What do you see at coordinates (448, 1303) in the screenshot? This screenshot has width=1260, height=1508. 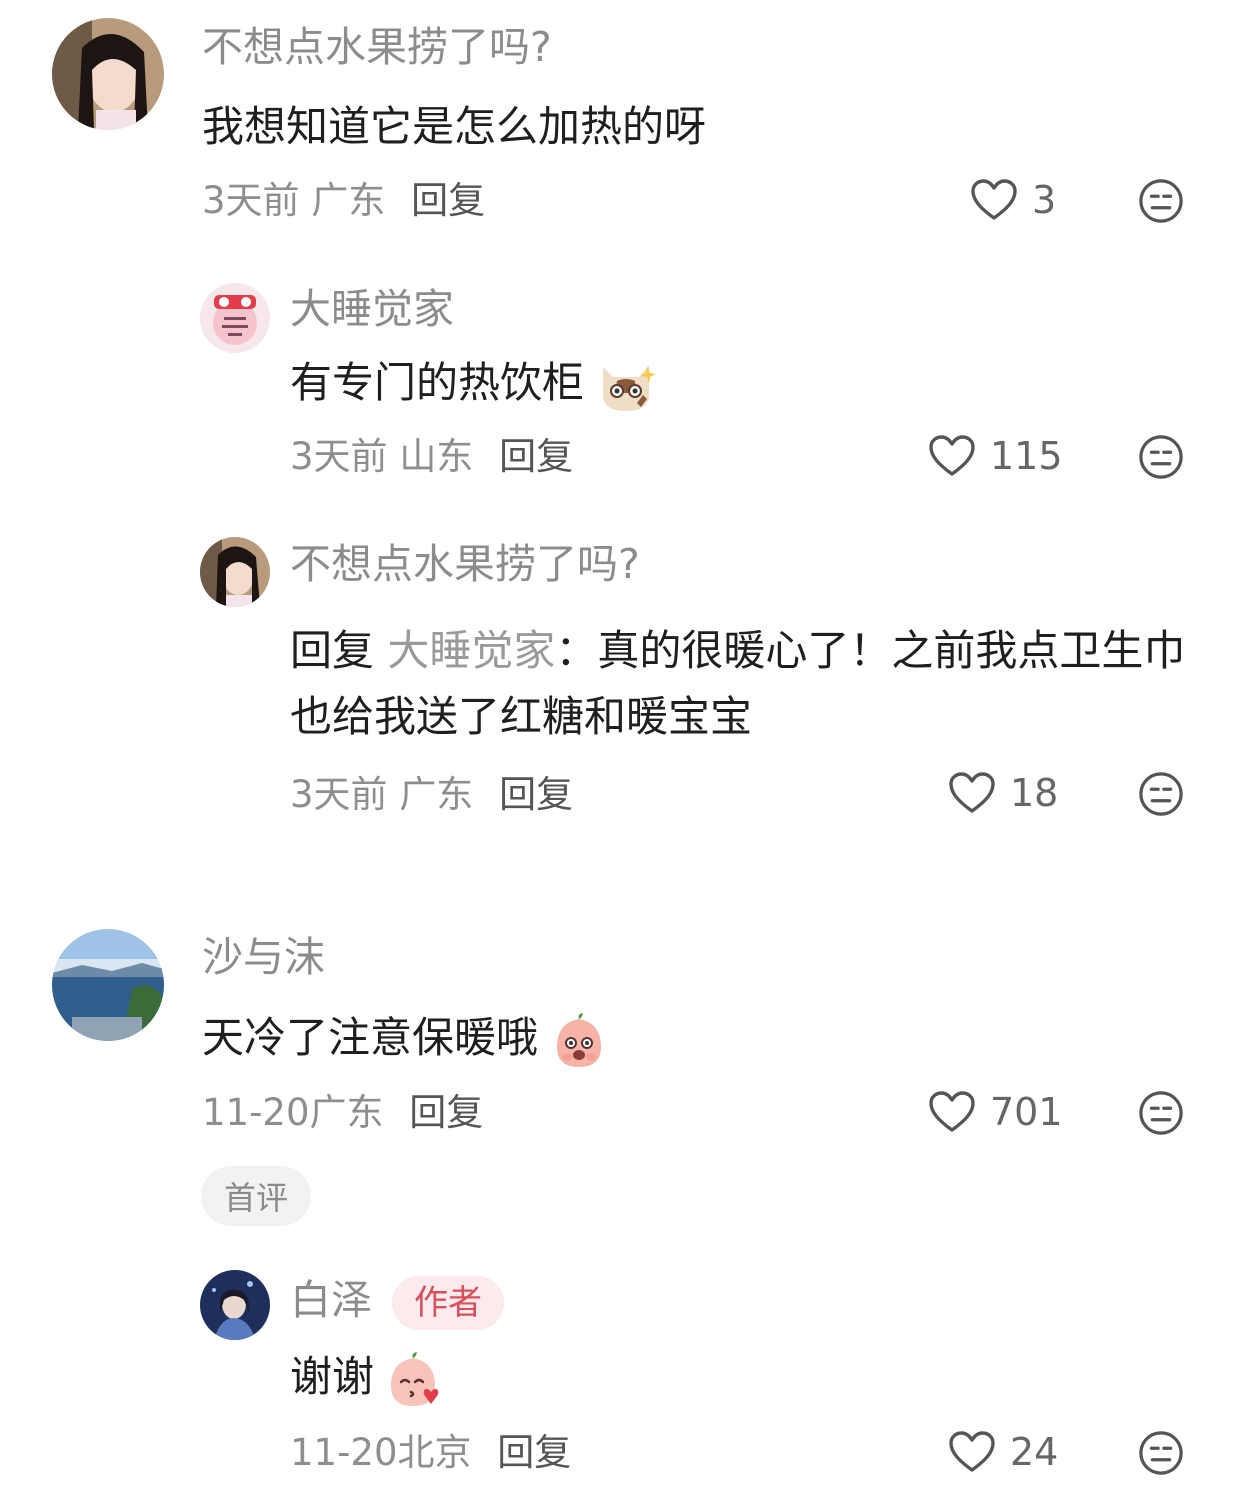 I see `author-badge: 作者` at bounding box center [448, 1303].